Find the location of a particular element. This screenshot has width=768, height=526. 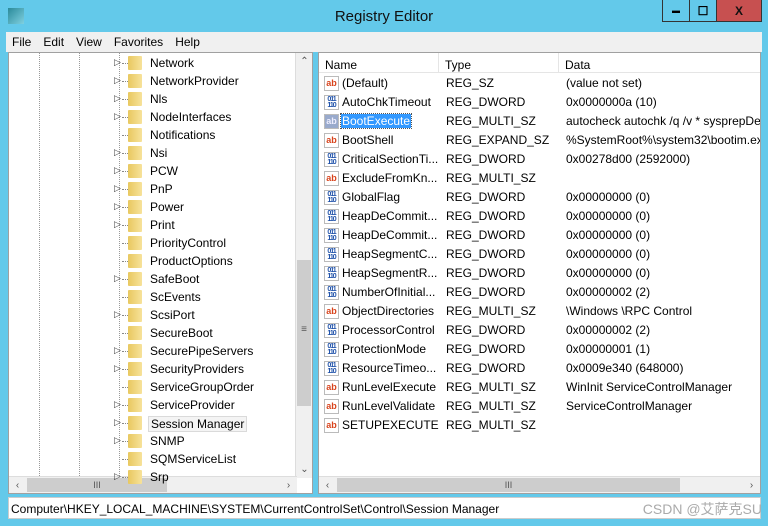

maximize-button: ☐ is located at coordinates (703, 11).